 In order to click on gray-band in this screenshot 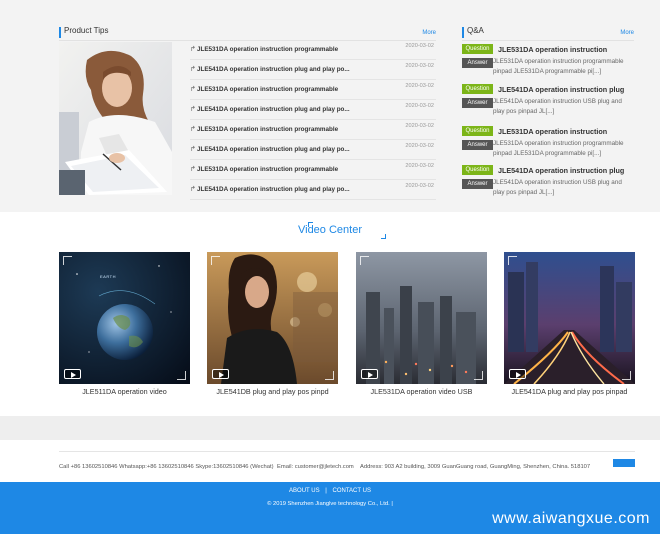, I will do `click(330, 428)`.